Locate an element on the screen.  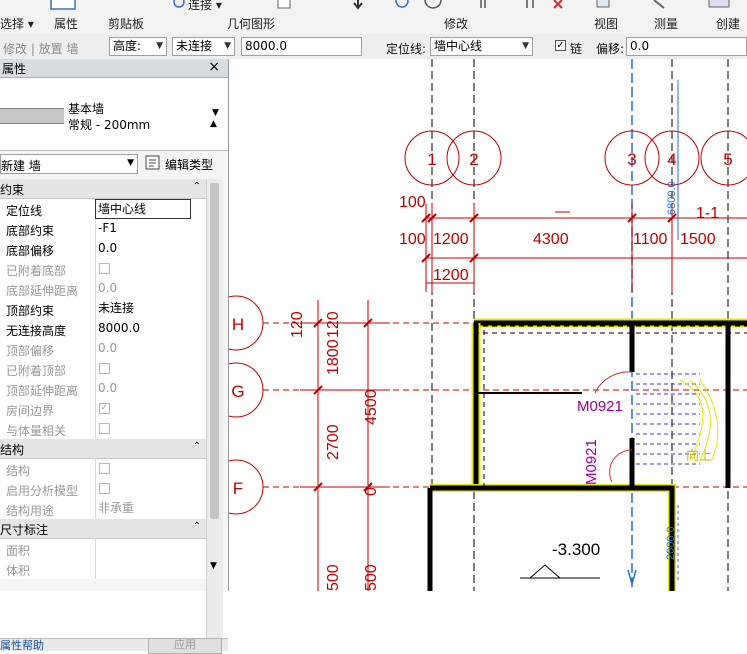
dim-text: 120 is located at coordinates (297, 324).